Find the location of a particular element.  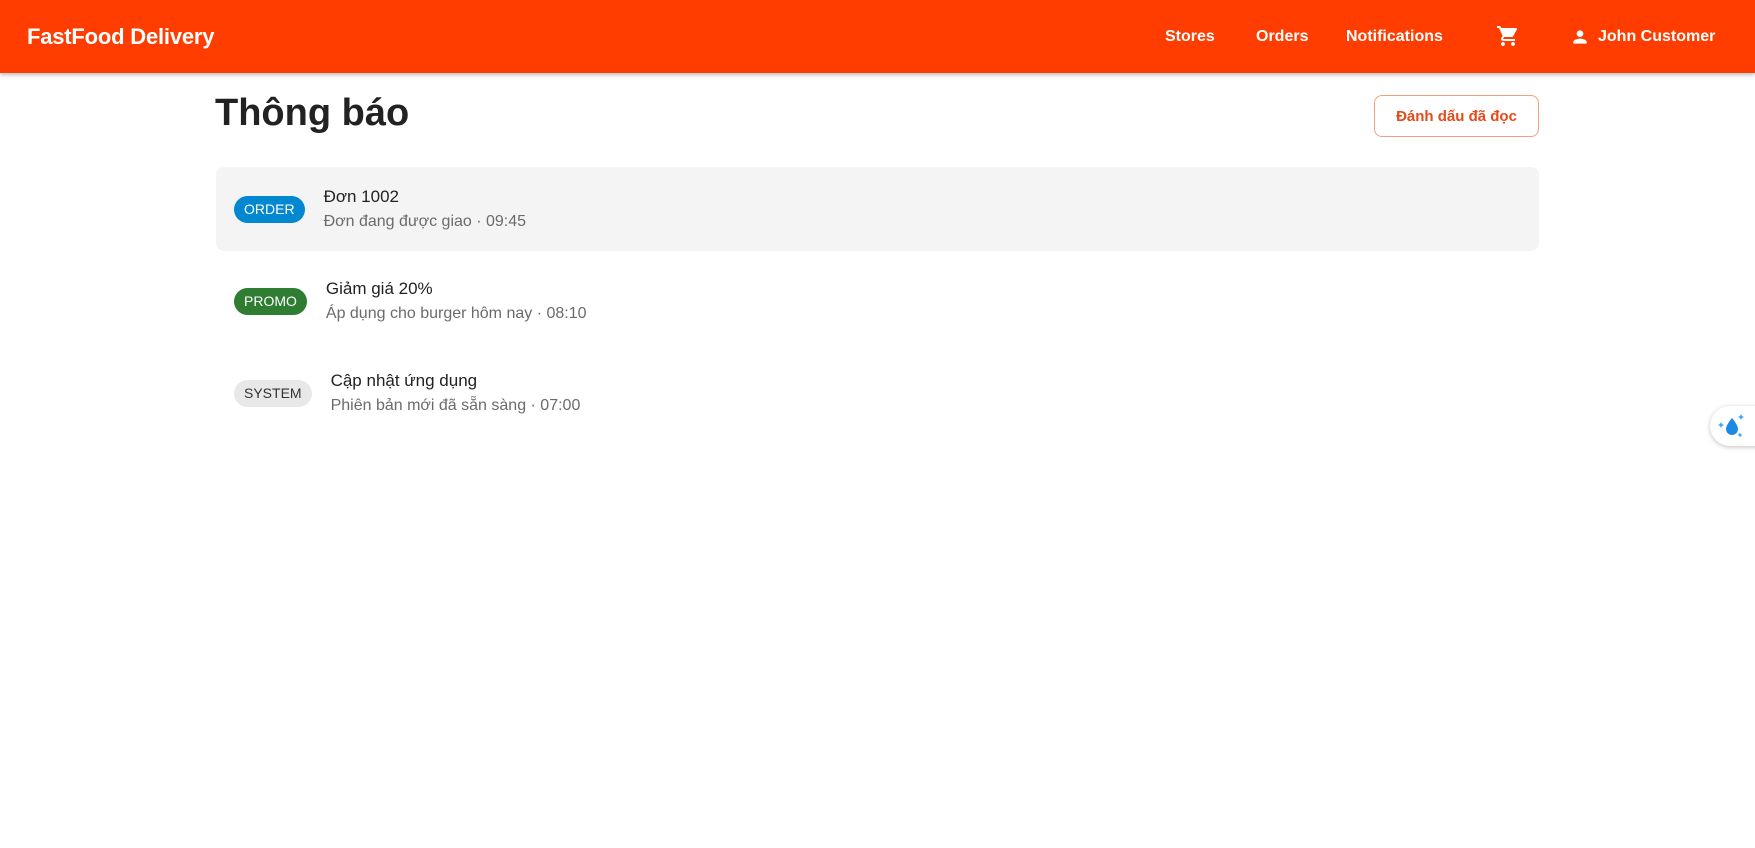

droplet-sparkle-icon is located at coordinates (1731, 425).